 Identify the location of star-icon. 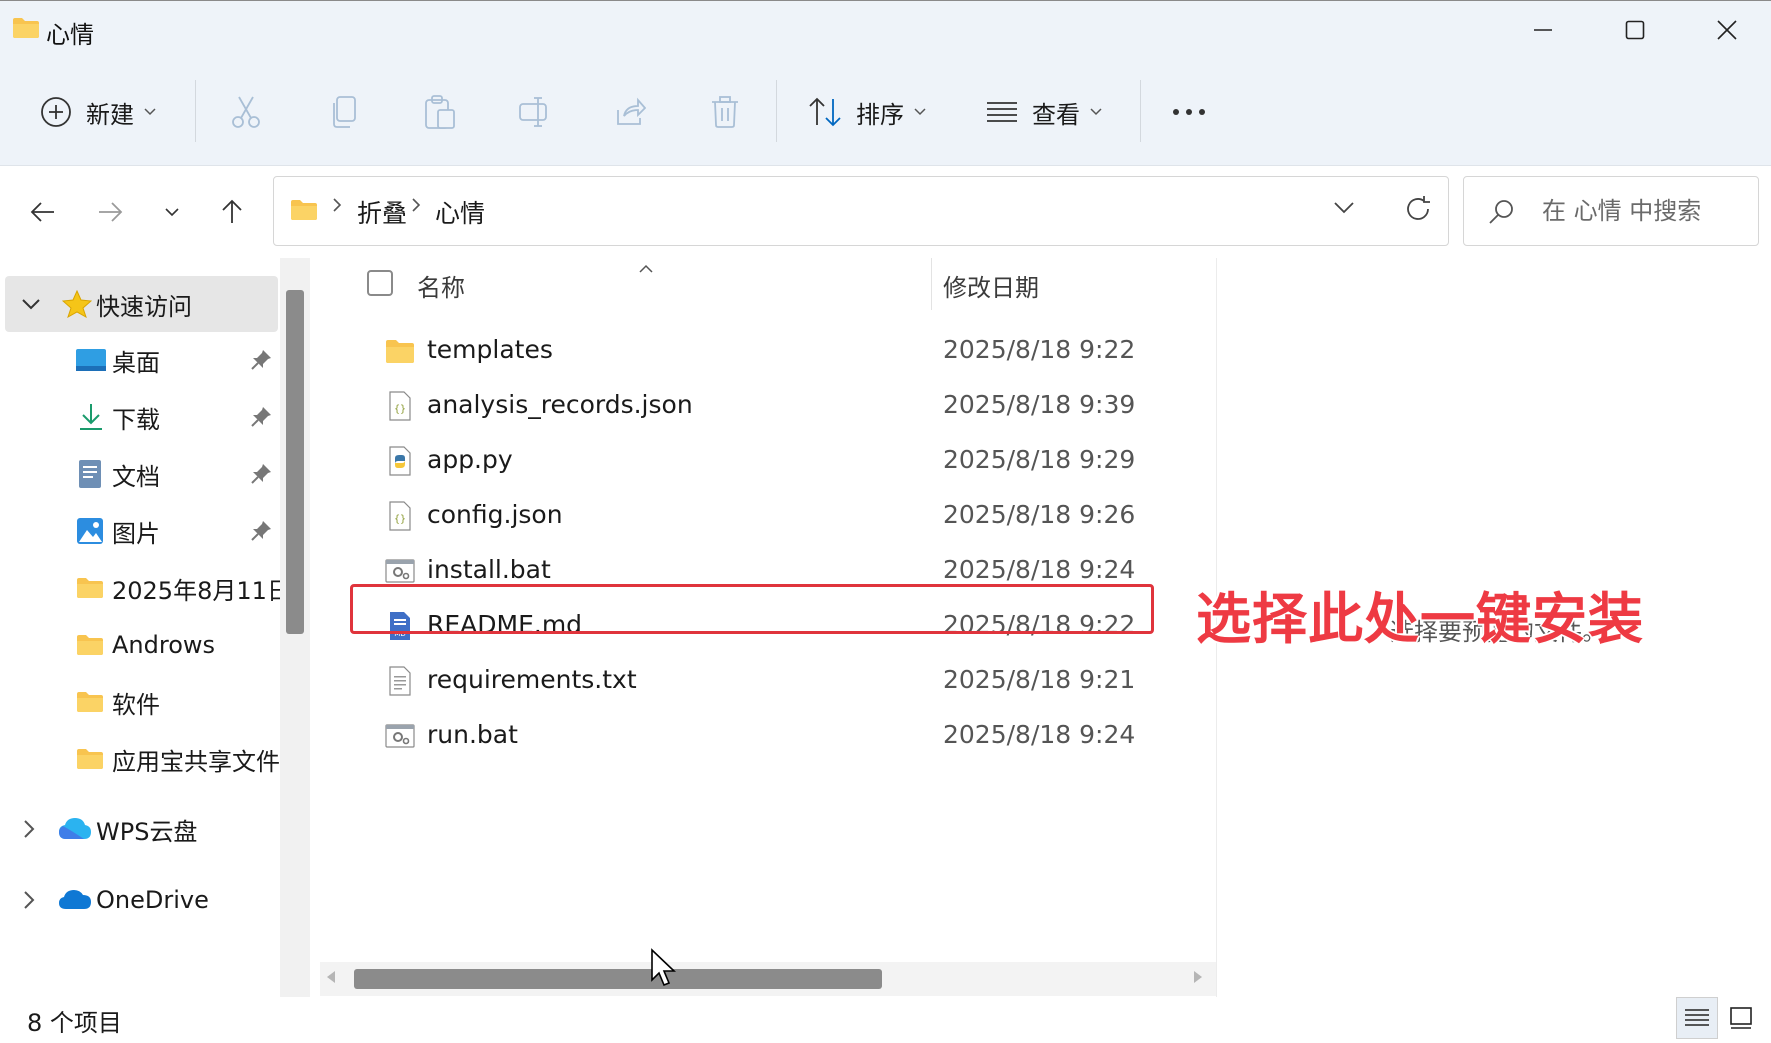
(77, 304).